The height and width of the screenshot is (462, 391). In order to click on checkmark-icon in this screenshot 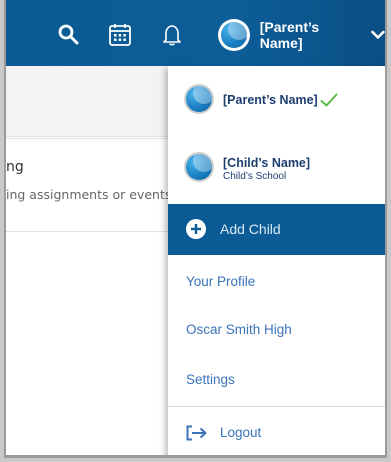, I will do `click(329, 100)`.